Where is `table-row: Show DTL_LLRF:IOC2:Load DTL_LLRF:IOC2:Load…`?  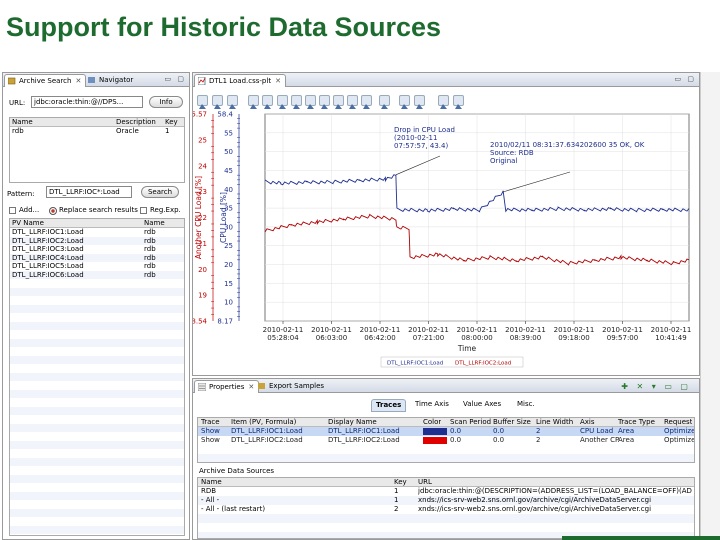
table-row: Show DTL_LLRF:IOC2:Load DTL_LLRF:IOC2:Load… is located at coordinates (446, 440).